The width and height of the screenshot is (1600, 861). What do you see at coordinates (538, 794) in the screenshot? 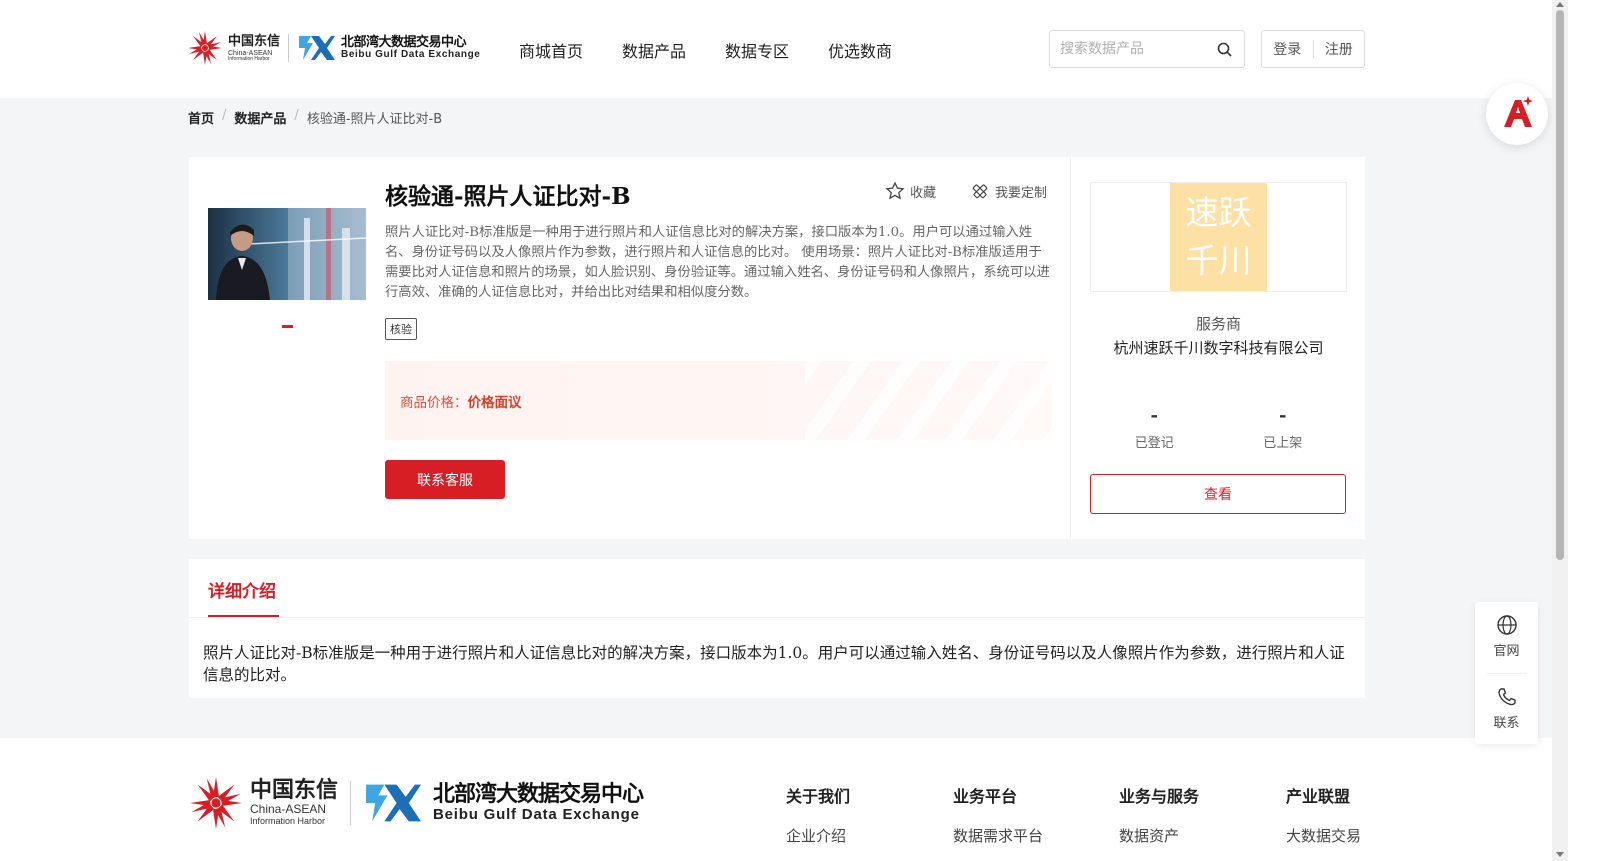
I see `footer-brand-name-cn: 北部湾大数据交易中心` at bounding box center [538, 794].